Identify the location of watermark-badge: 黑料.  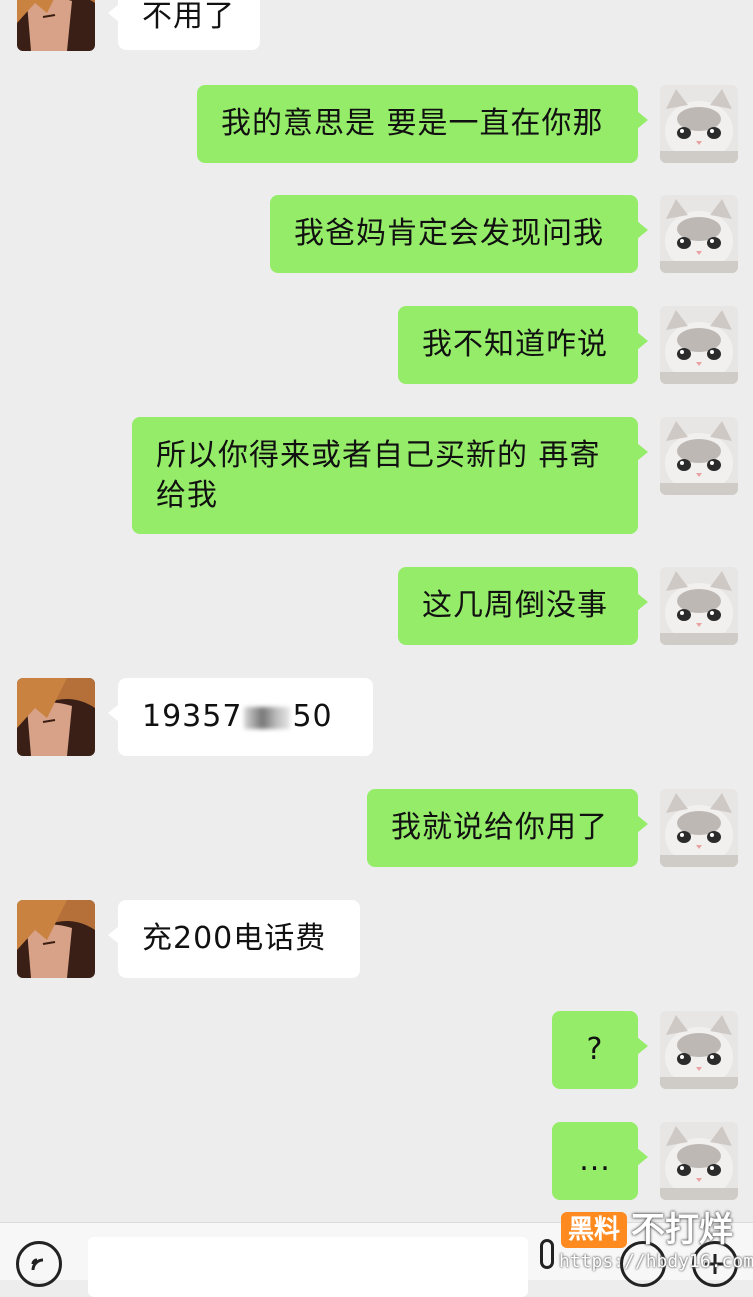
(594, 1230).